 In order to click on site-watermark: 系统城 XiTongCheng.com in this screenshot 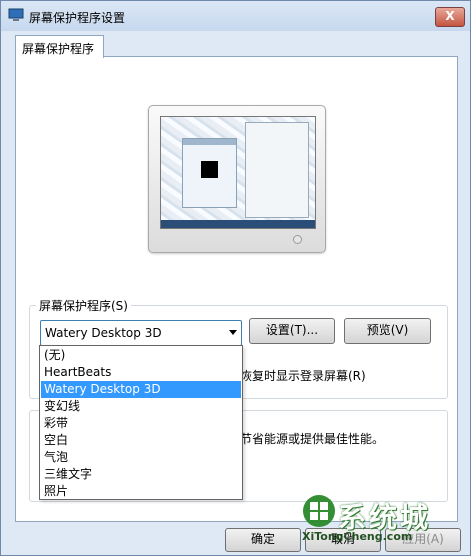, I will do `click(382, 522)`.